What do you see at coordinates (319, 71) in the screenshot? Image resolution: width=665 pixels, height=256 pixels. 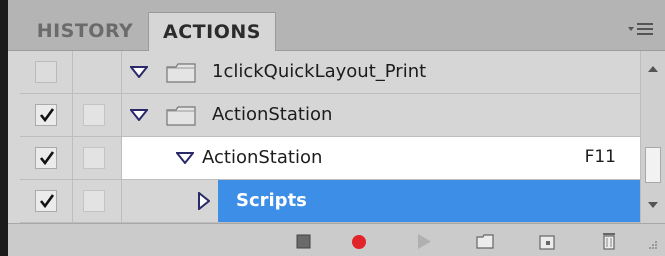 I see `action-set-label: 1clickQuickLayout_Print` at bounding box center [319, 71].